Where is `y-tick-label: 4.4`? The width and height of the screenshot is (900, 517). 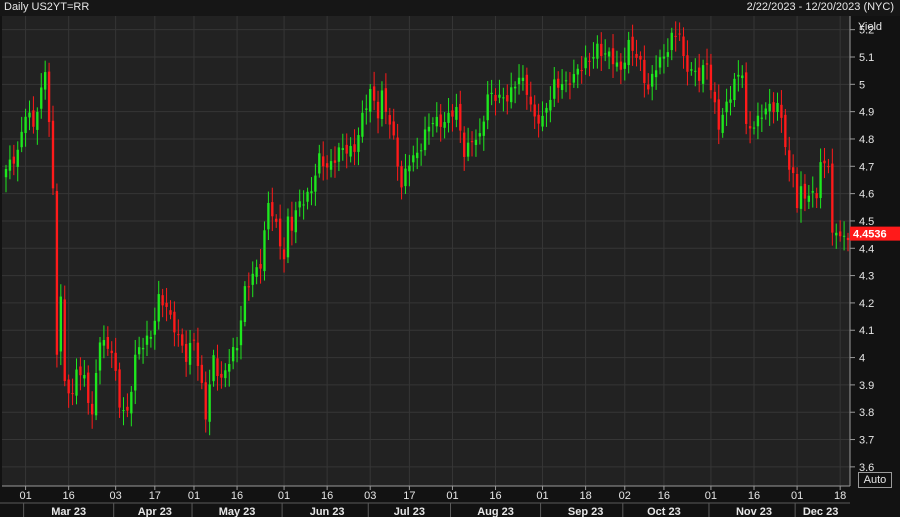 y-tick-label: 4.4 is located at coordinates (866, 249).